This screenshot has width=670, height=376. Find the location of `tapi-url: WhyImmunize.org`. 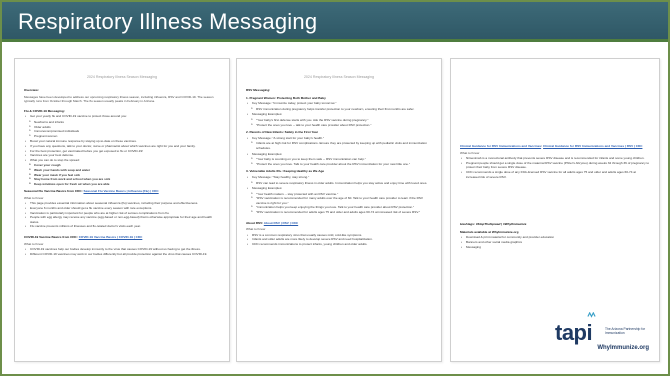

tapi-url: WhyImmunize.org is located at coordinates (623, 348).